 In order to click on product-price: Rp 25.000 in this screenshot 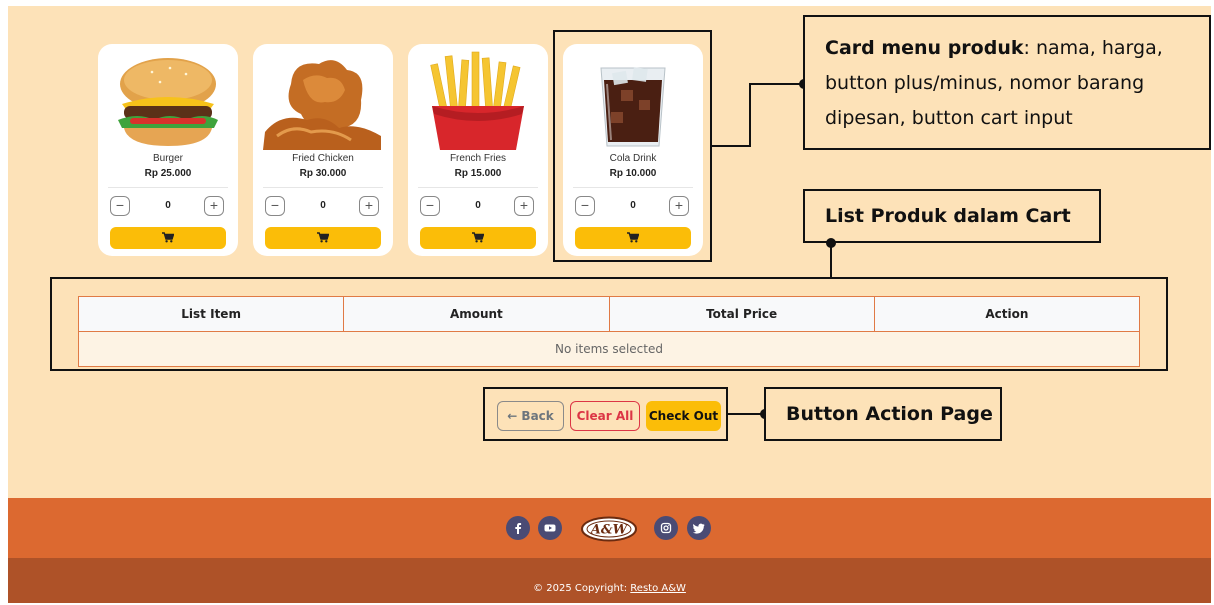, I will do `click(168, 173)`.